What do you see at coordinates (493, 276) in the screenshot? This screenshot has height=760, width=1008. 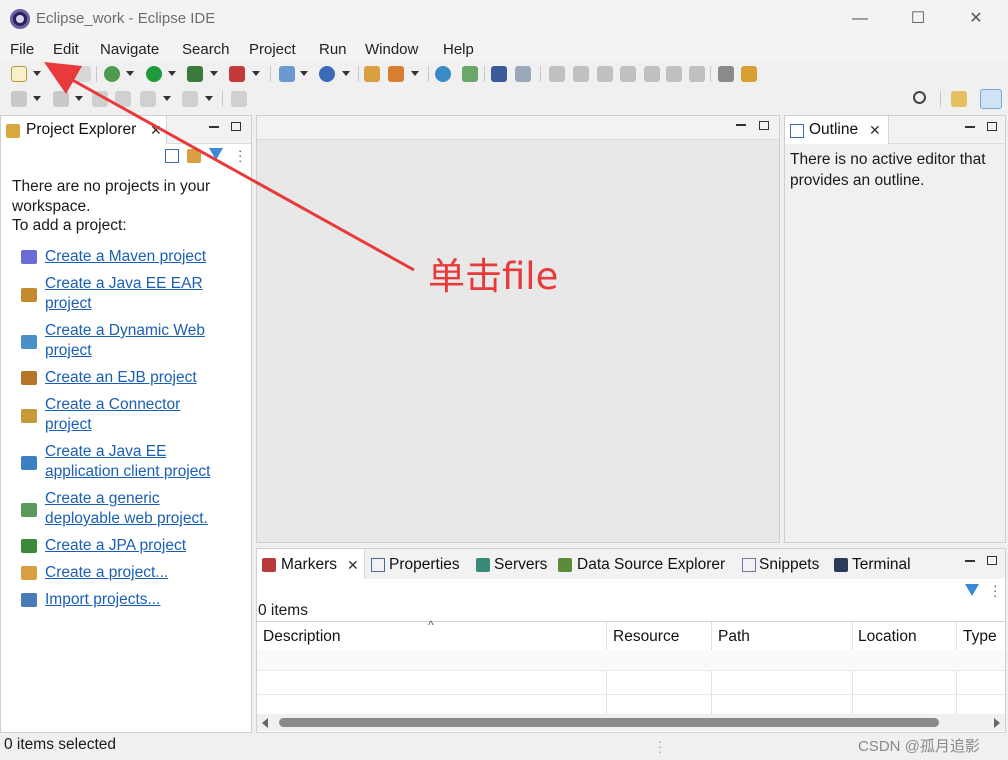 I see `annotation-label: 单击file` at bounding box center [493, 276].